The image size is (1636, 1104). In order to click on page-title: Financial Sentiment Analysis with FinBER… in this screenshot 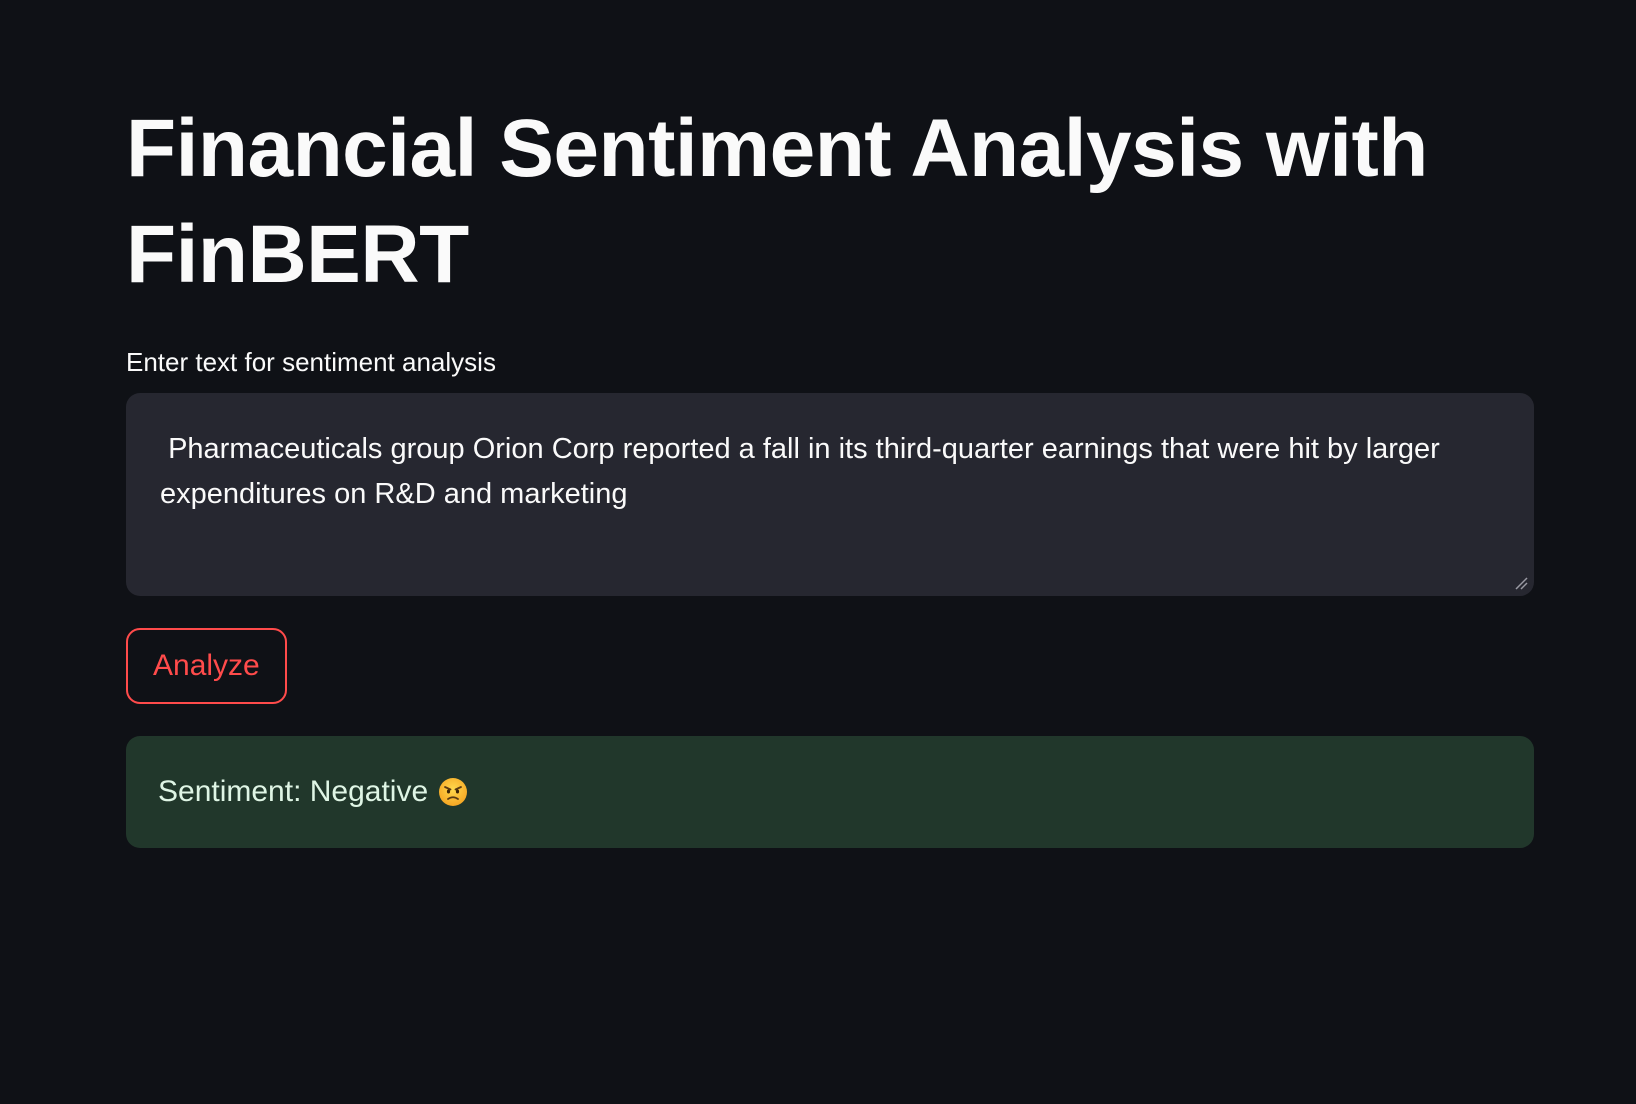, I will do `click(777, 201)`.